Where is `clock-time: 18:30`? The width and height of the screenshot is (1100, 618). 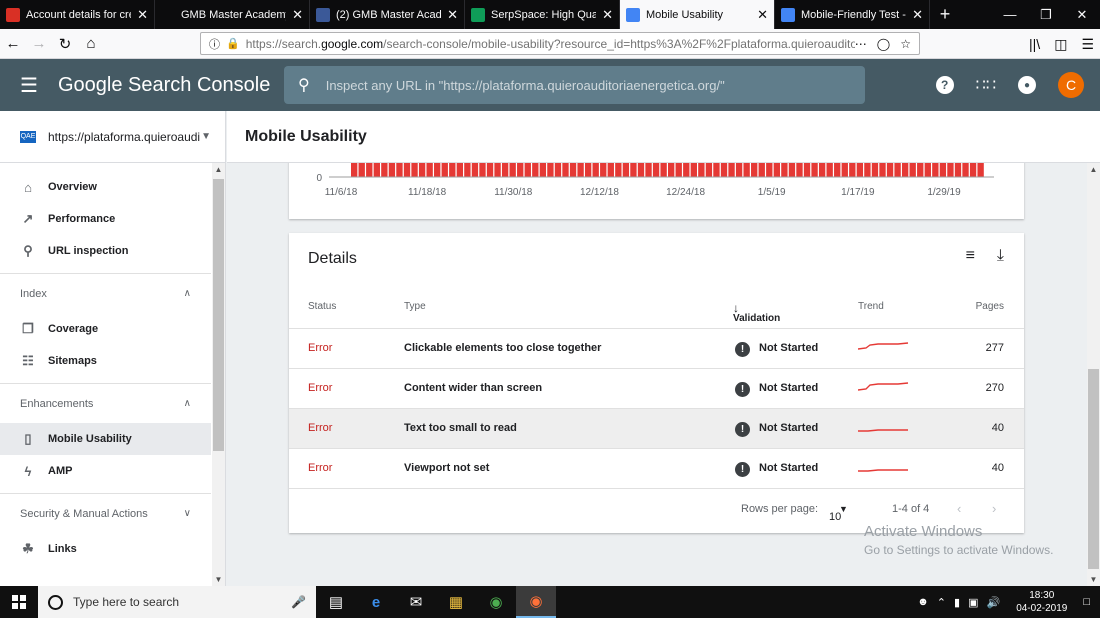 clock-time: 18:30 is located at coordinates (1042, 595).